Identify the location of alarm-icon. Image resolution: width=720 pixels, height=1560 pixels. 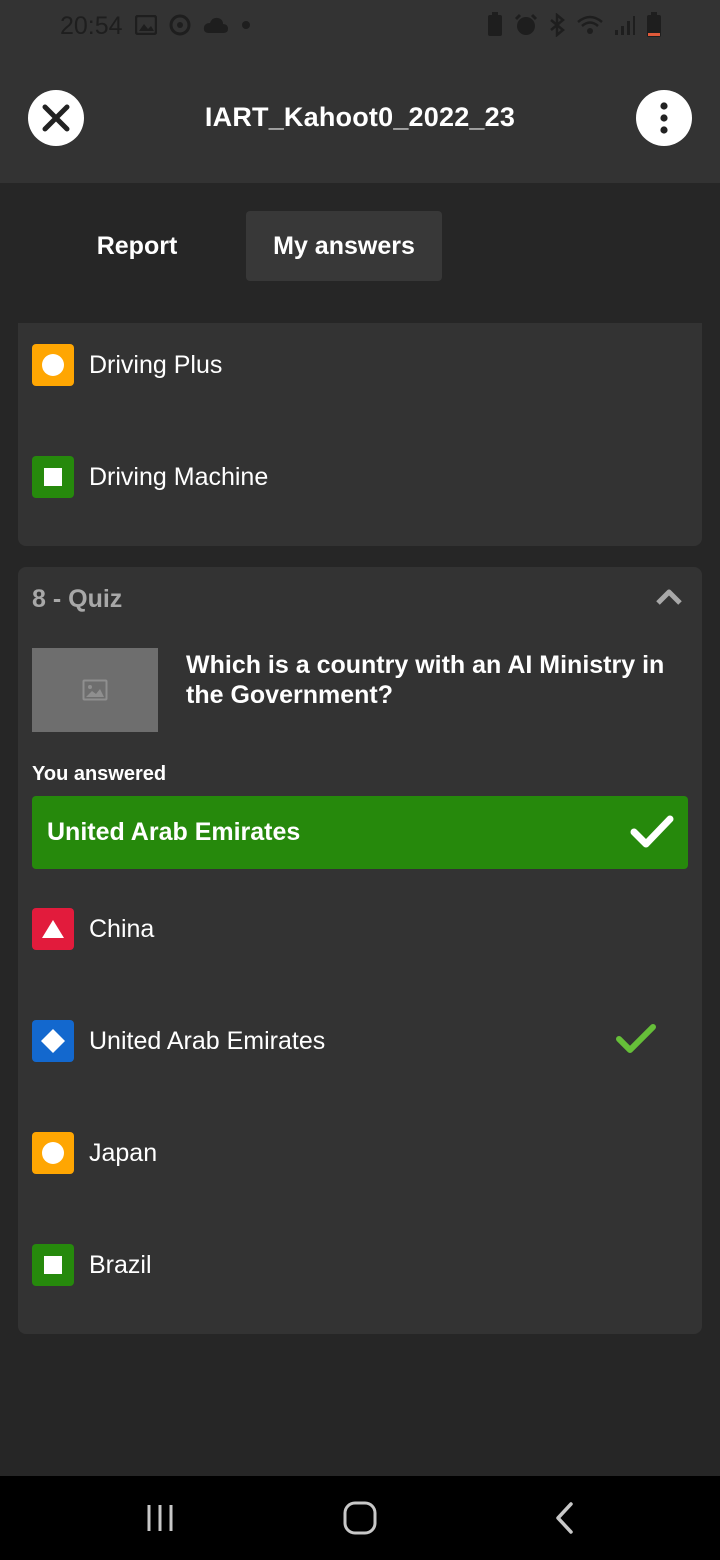
(526, 24).